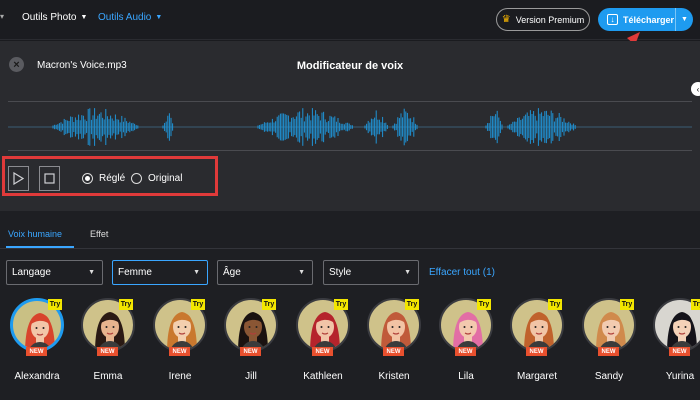 The image size is (700, 400). I want to click on gender-select: Femme ▼, so click(160, 272).